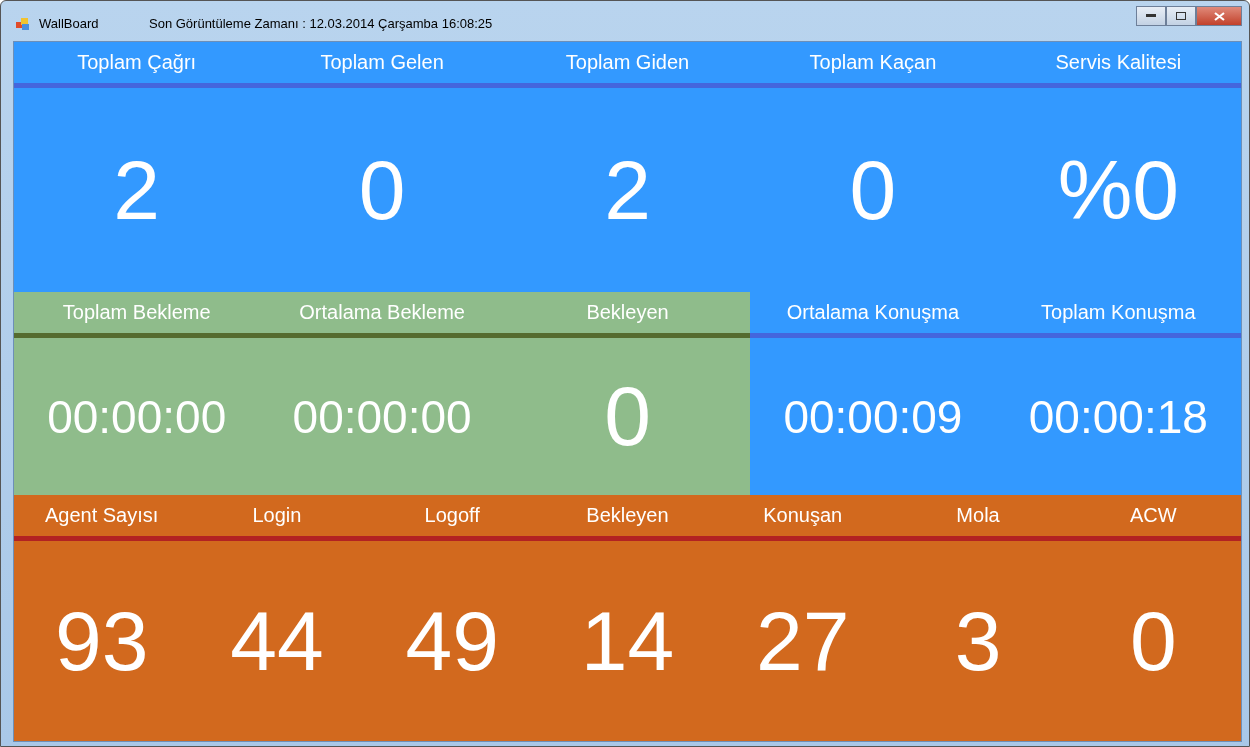  I want to click on stat-label: Agent Sayısı, so click(101, 515).